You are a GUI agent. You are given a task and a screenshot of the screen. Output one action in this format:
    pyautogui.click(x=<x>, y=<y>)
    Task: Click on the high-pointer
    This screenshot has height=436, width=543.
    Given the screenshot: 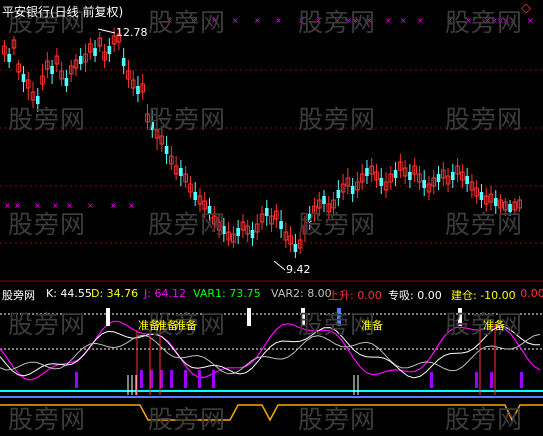 What is the action you would take?
    pyautogui.click(x=106, y=31)
    